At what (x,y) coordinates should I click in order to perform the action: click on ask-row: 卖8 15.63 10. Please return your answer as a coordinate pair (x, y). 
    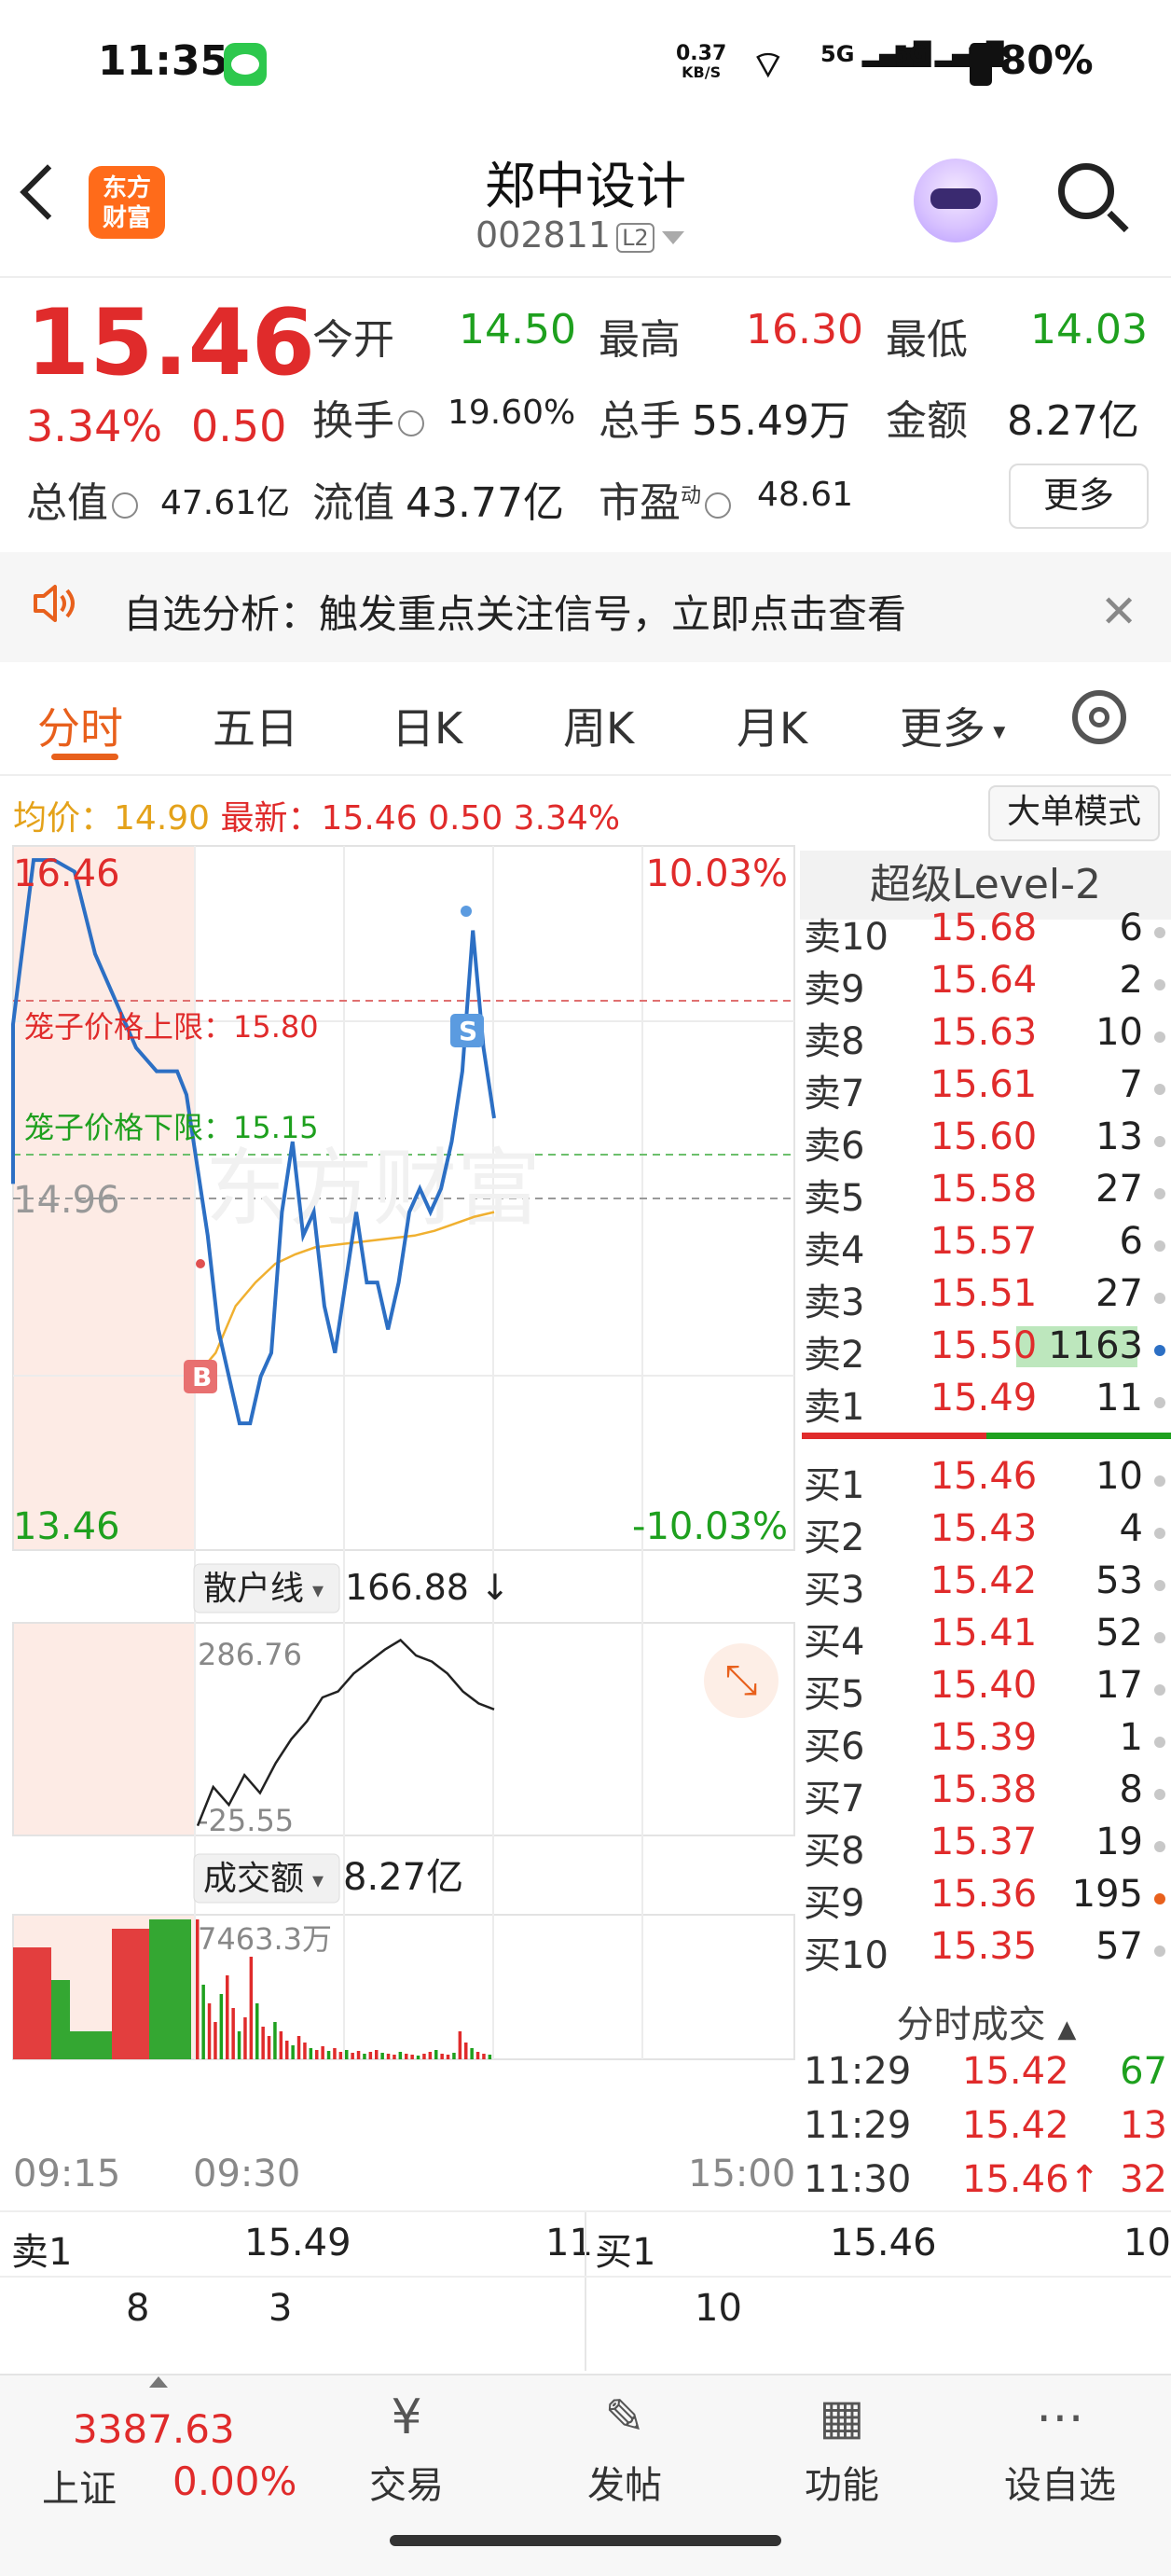
    Looking at the image, I should click on (986, 1037).